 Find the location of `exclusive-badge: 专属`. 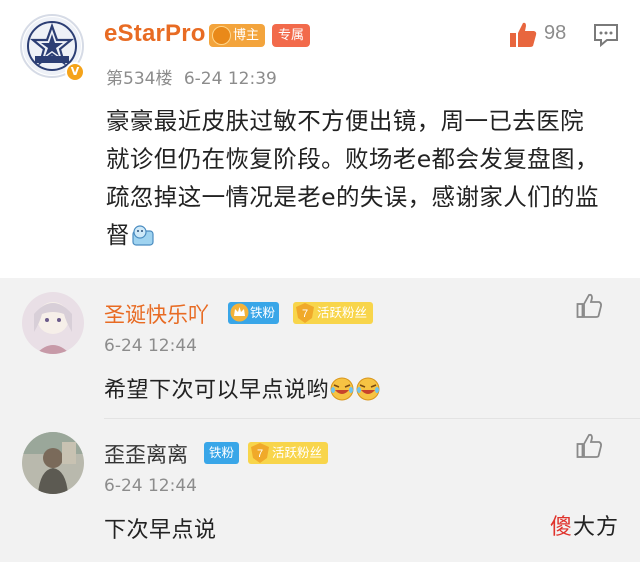

exclusive-badge: 专属 is located at coordinates (291, 35).